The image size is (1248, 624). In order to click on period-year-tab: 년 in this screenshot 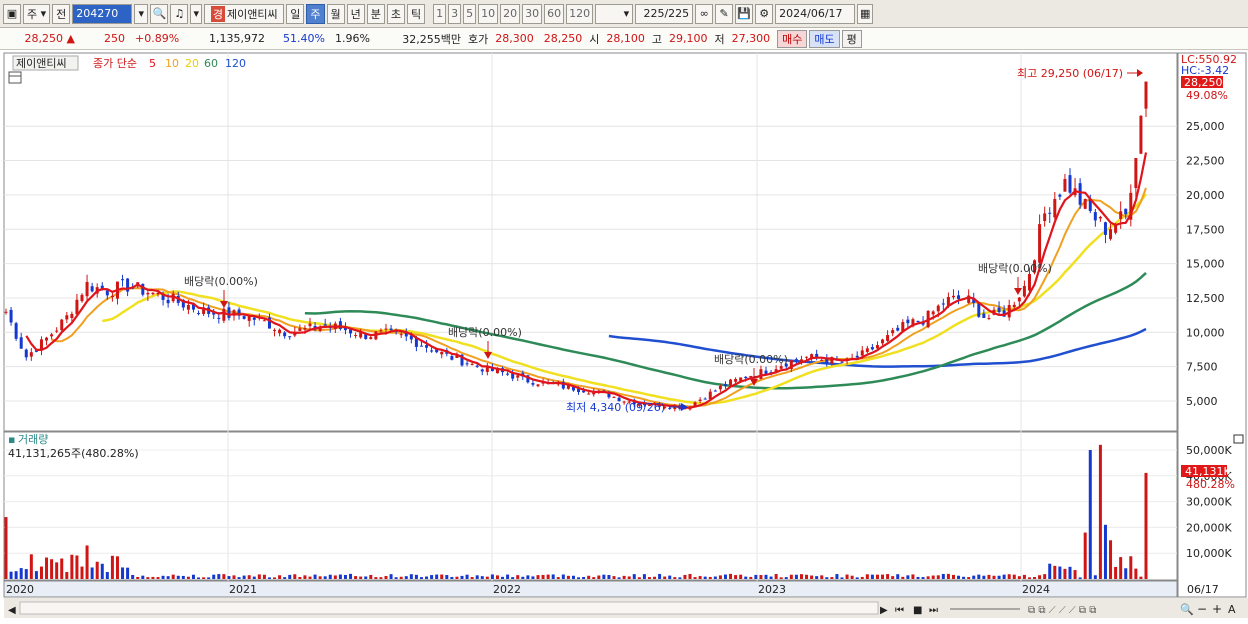, I will do `click(355, 13)`.